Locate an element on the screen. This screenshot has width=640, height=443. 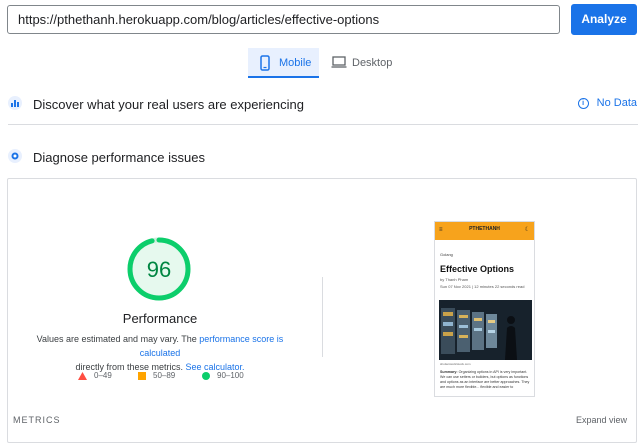
mobile-phone-icon is located at coordinates (265, 63).